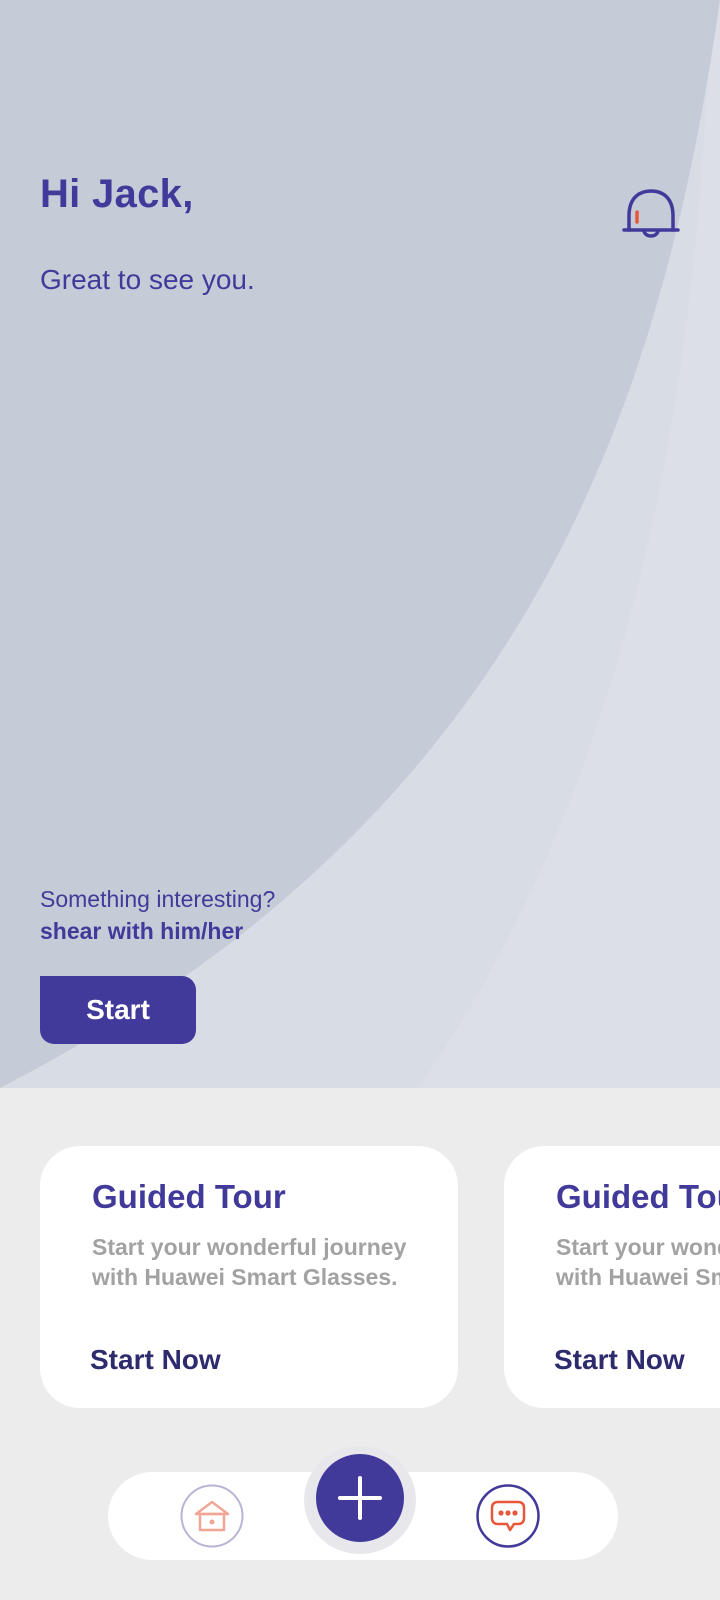  Describe the element at coordinates (118, 1010) in the screenshot. I see `start-button: Start` at that location.